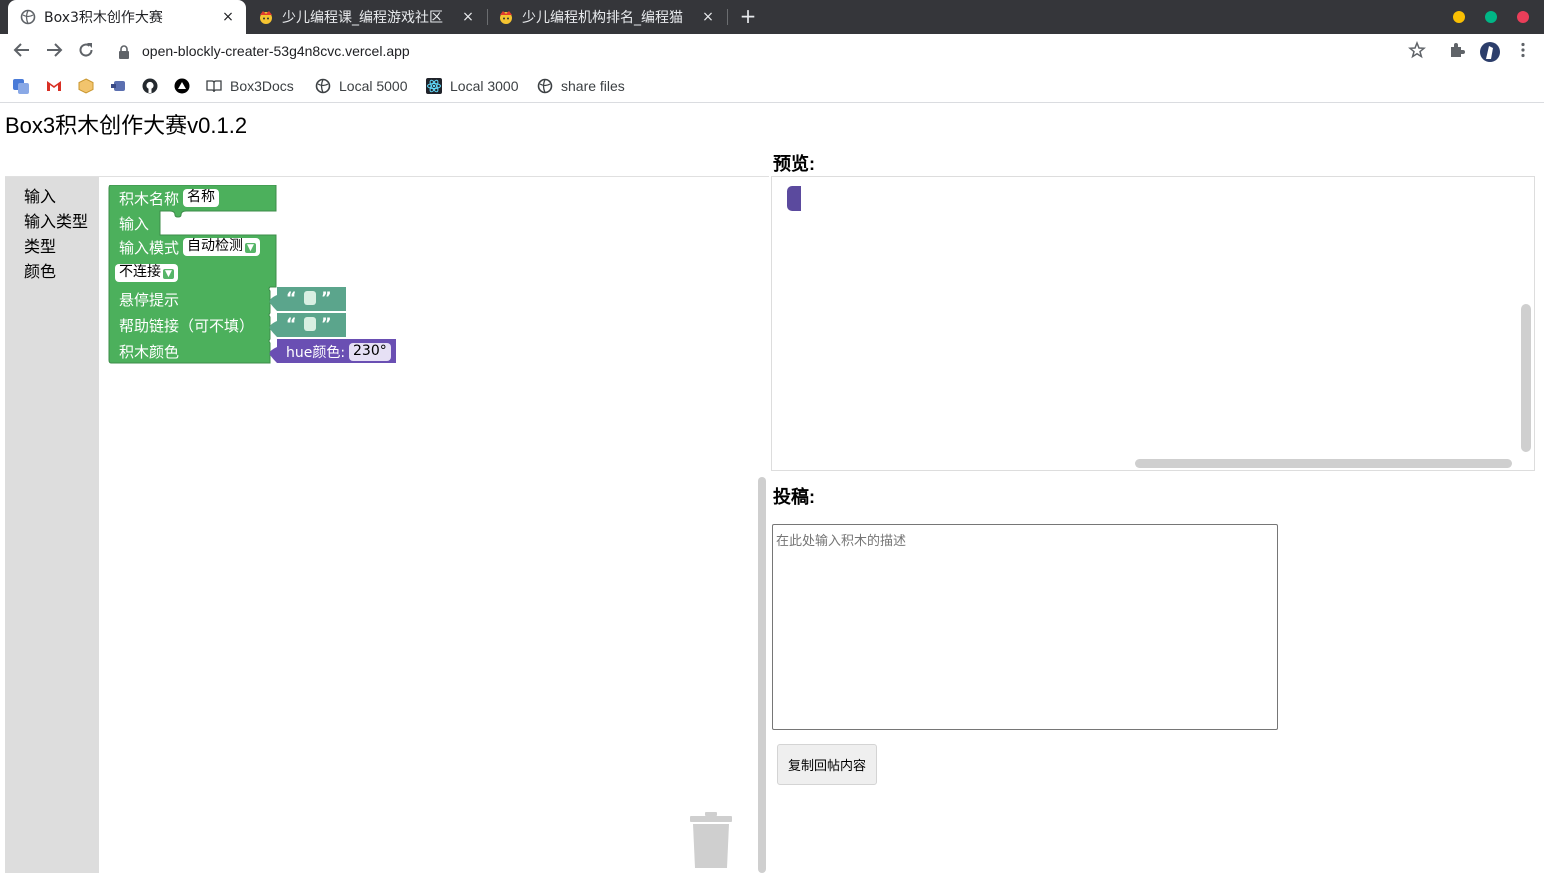 This screenshot has height=873, width=1544. What do you see at coordinates (54, 52) in the screenshot?
I see `forward-icon` at bounding box center [54, 52].